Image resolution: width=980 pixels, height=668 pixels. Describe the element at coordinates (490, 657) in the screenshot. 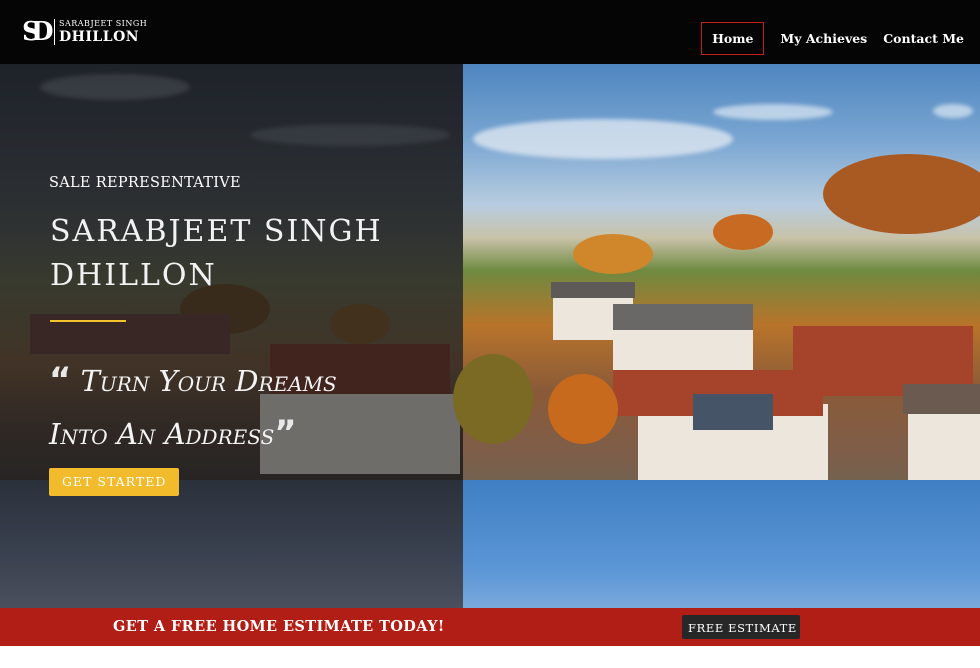

I see `page-bottom-edge` at that location.